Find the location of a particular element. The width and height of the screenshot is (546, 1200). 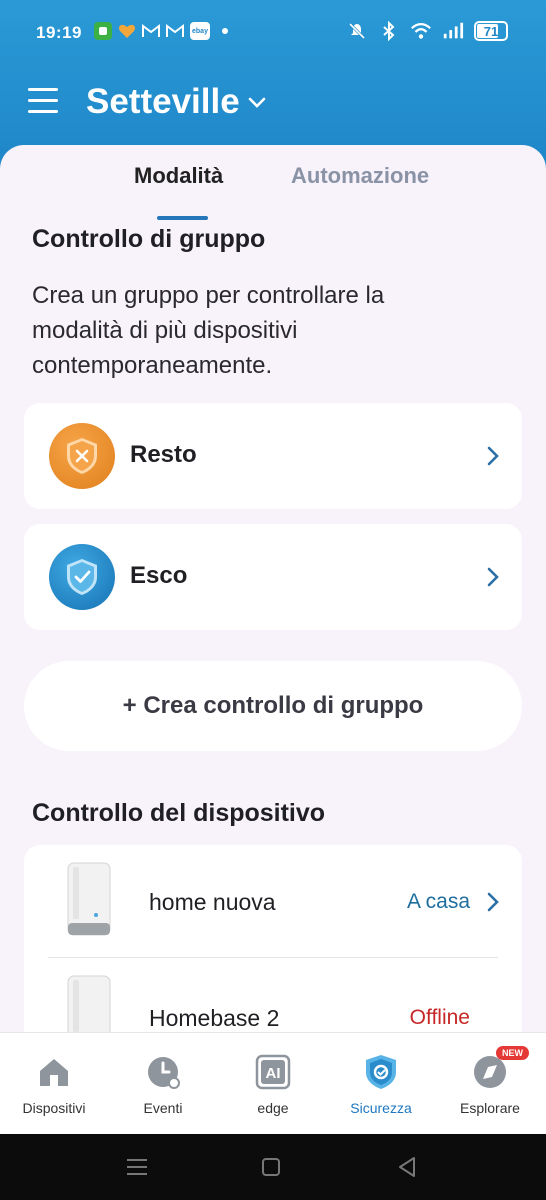

device-row-homebase-2: Homebase 2 Offline is located at coordinates (273, 996).